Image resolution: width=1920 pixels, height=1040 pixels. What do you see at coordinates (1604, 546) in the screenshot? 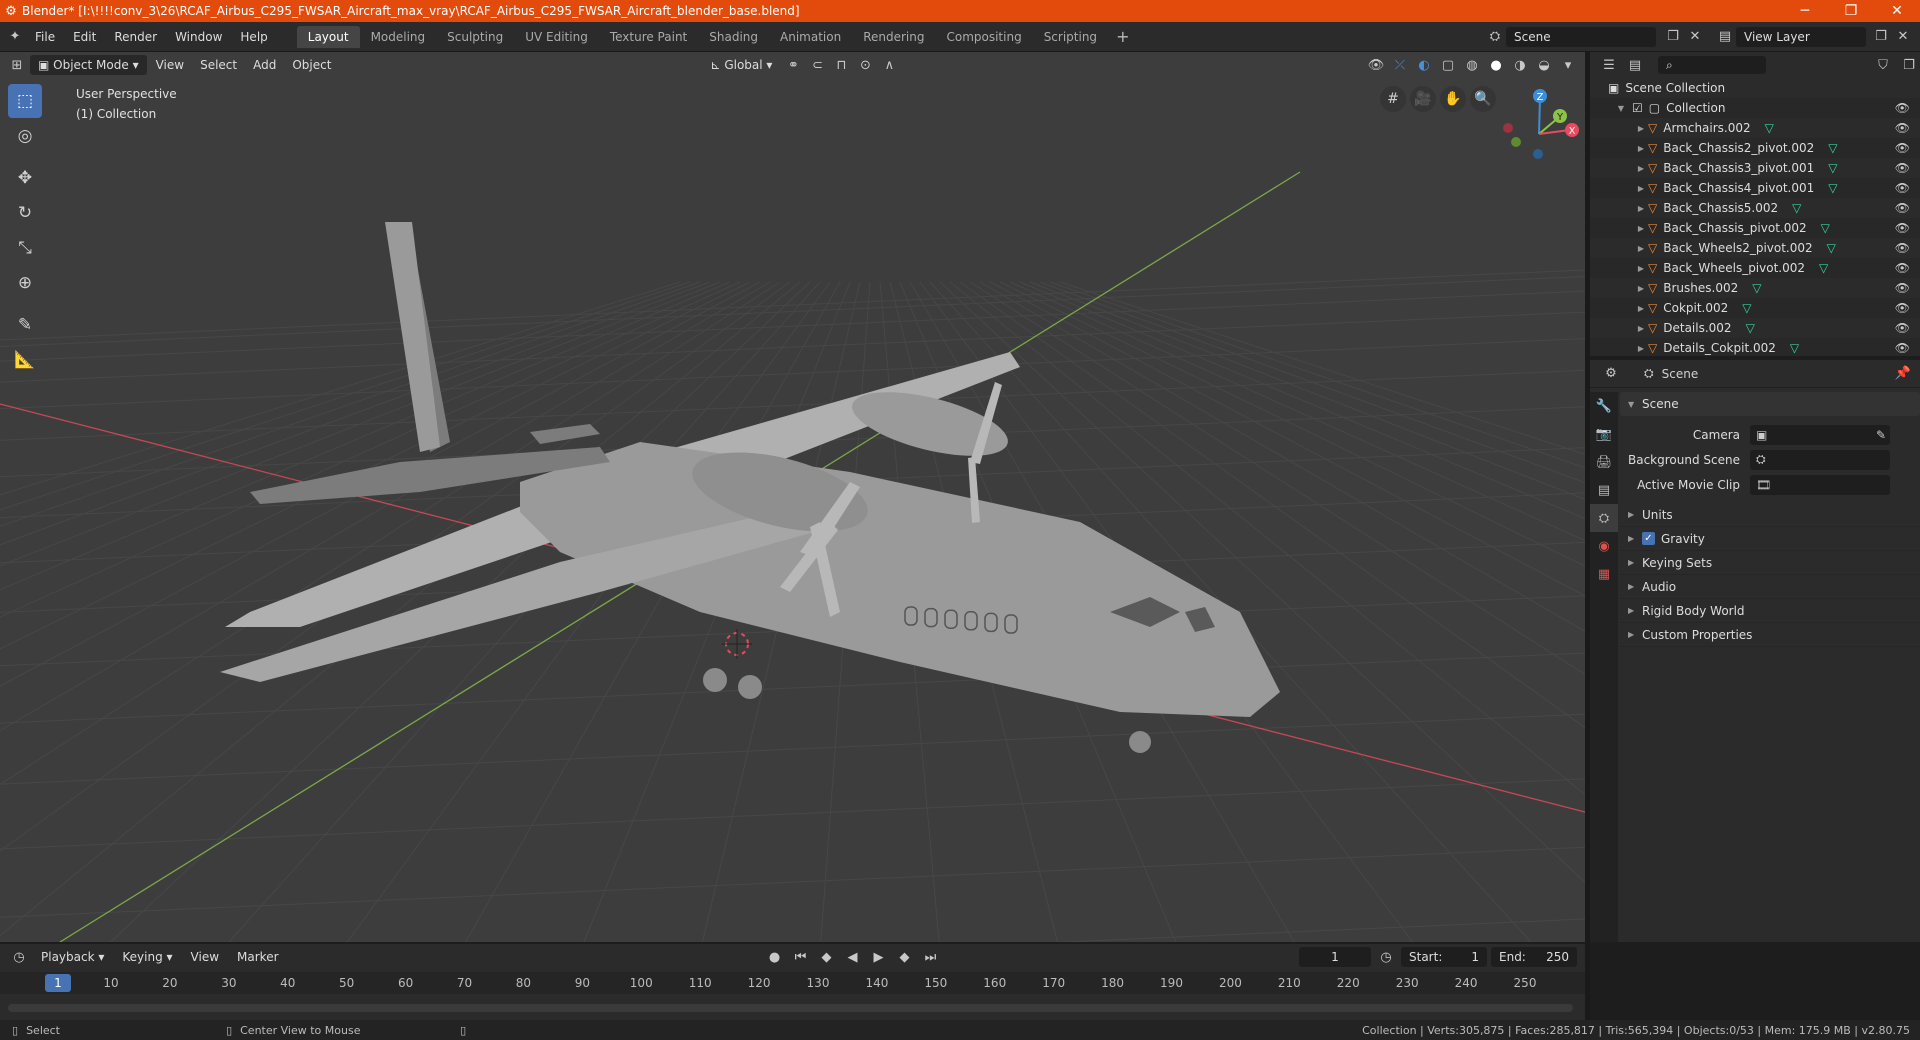
I see `world-tab-icon: ◉` at bounding box center [1604, 546].